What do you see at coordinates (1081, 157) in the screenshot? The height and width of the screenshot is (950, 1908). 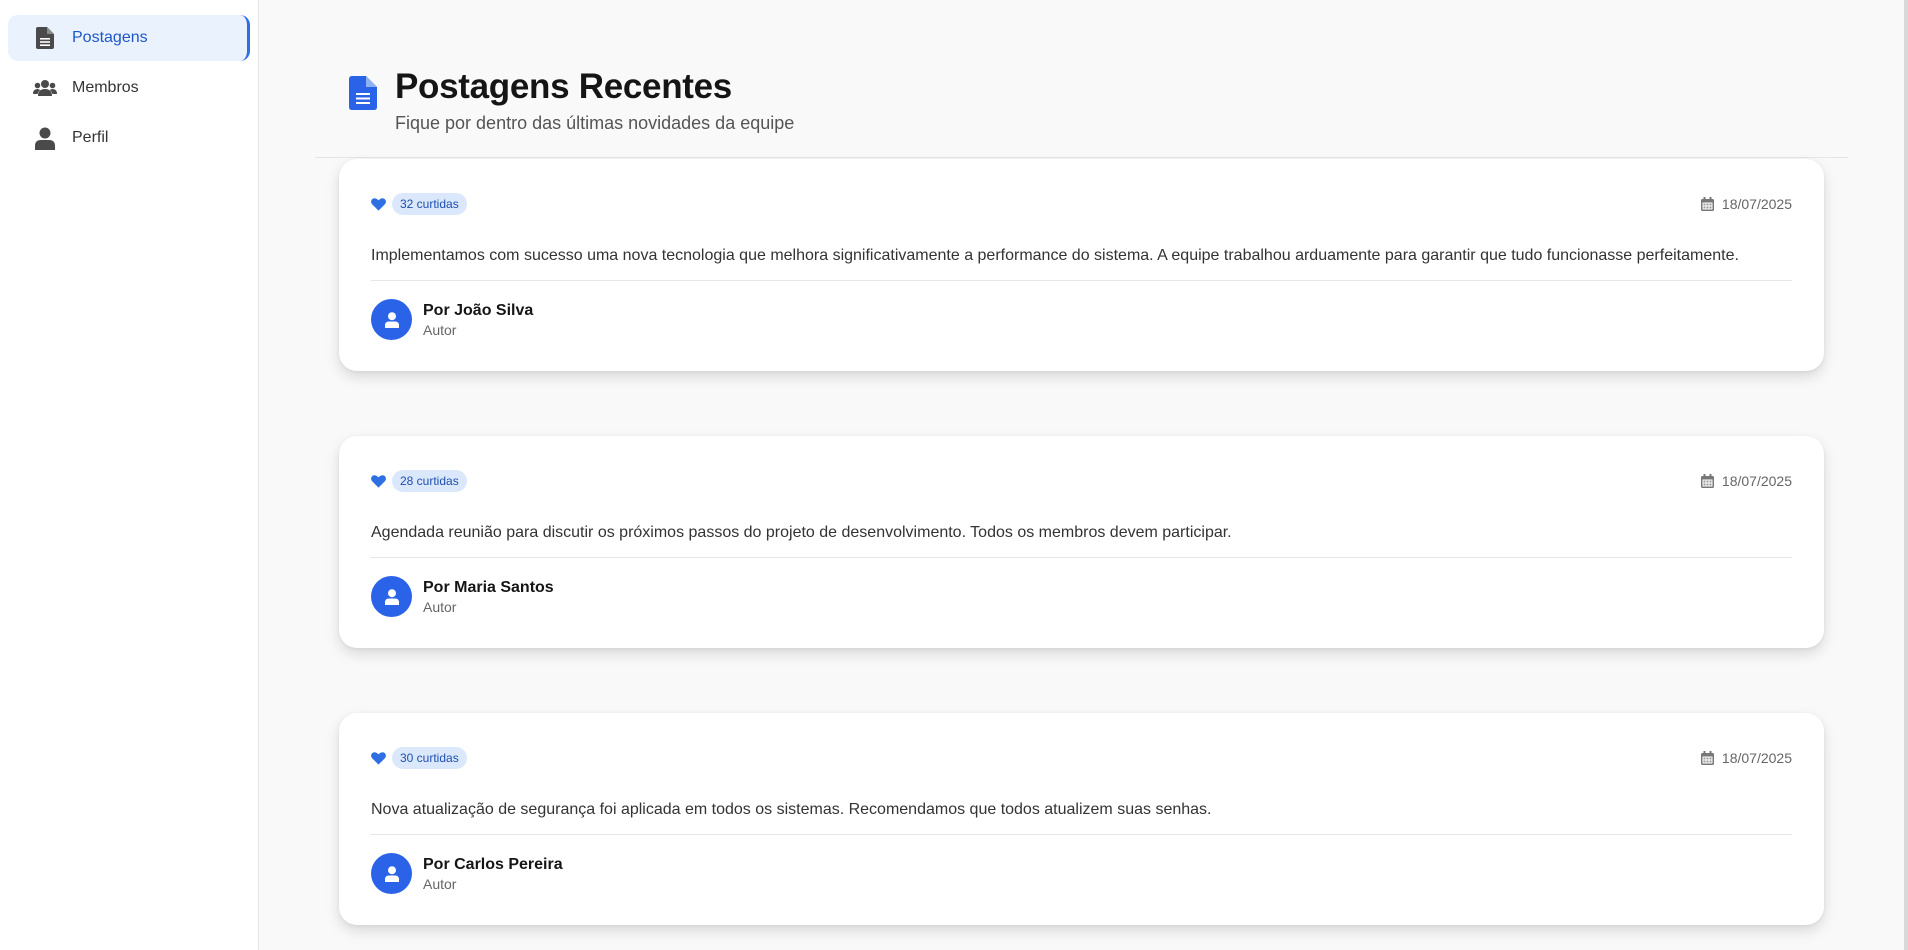 I see `header-divider` at bounding box center [1081, 157].